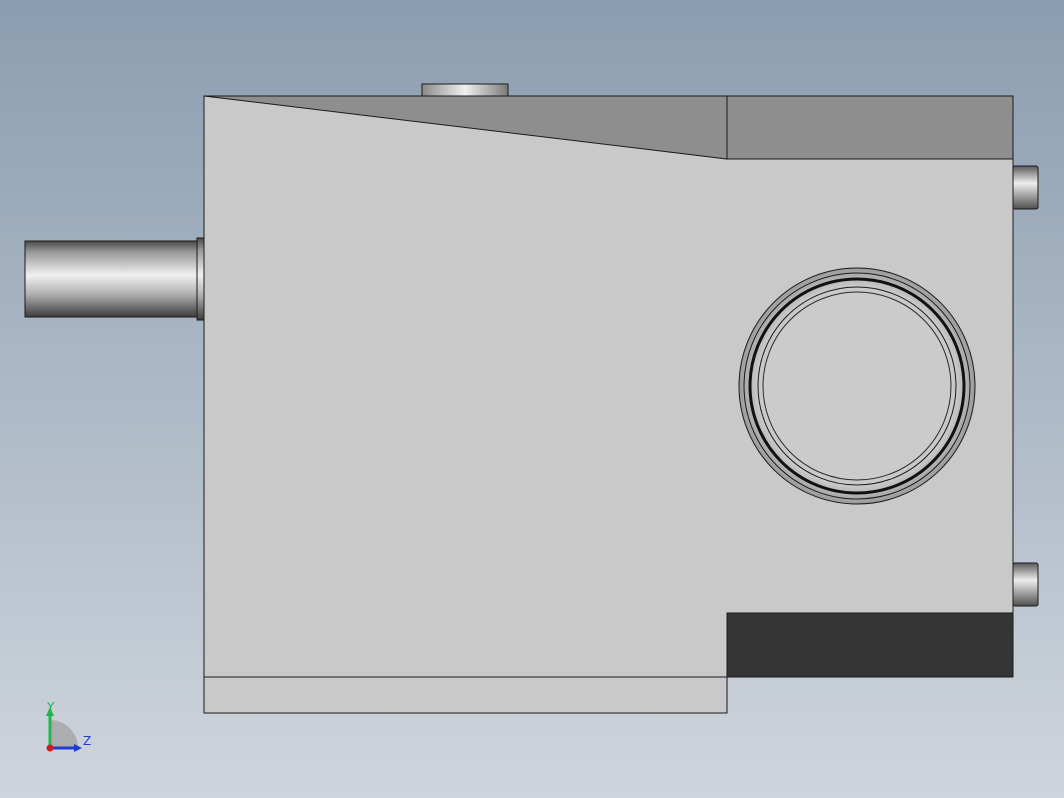 This screenshot has height=798, width=1064. I want to click on top-boss, so click(465, 90).